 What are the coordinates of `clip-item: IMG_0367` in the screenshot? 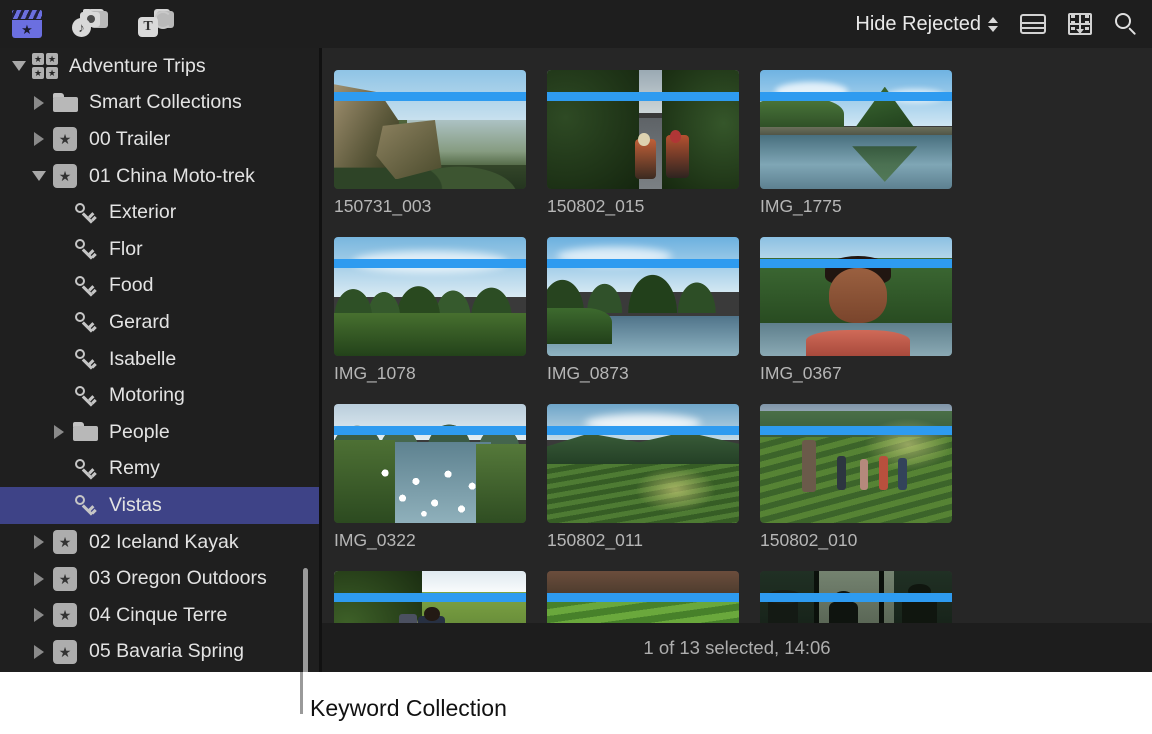 It's located at (856, 310).